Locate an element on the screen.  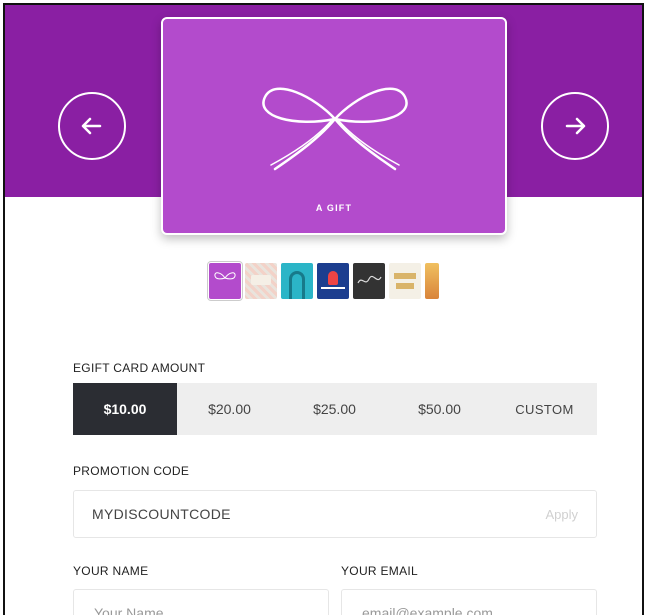
name-field: Your Name is located at coordinates (201, 602).